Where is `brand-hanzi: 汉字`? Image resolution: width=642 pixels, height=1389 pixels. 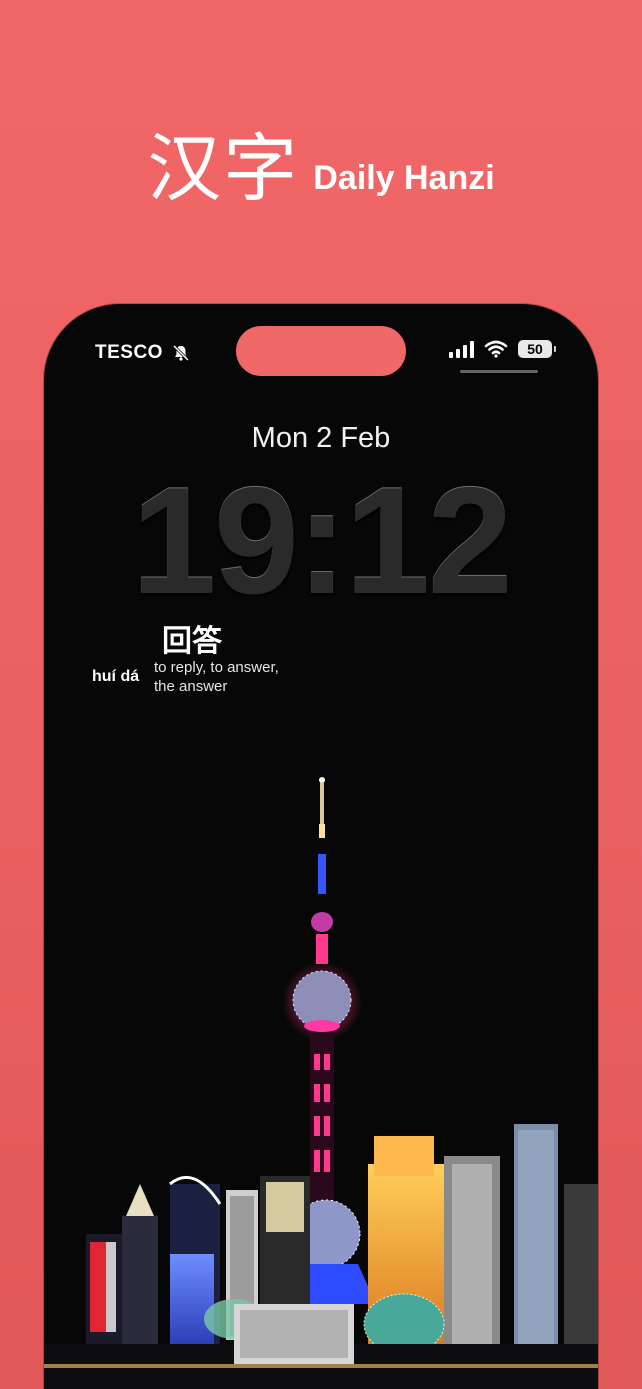
brand-hanzi: 汉字 is located at coordinates (223, 169).